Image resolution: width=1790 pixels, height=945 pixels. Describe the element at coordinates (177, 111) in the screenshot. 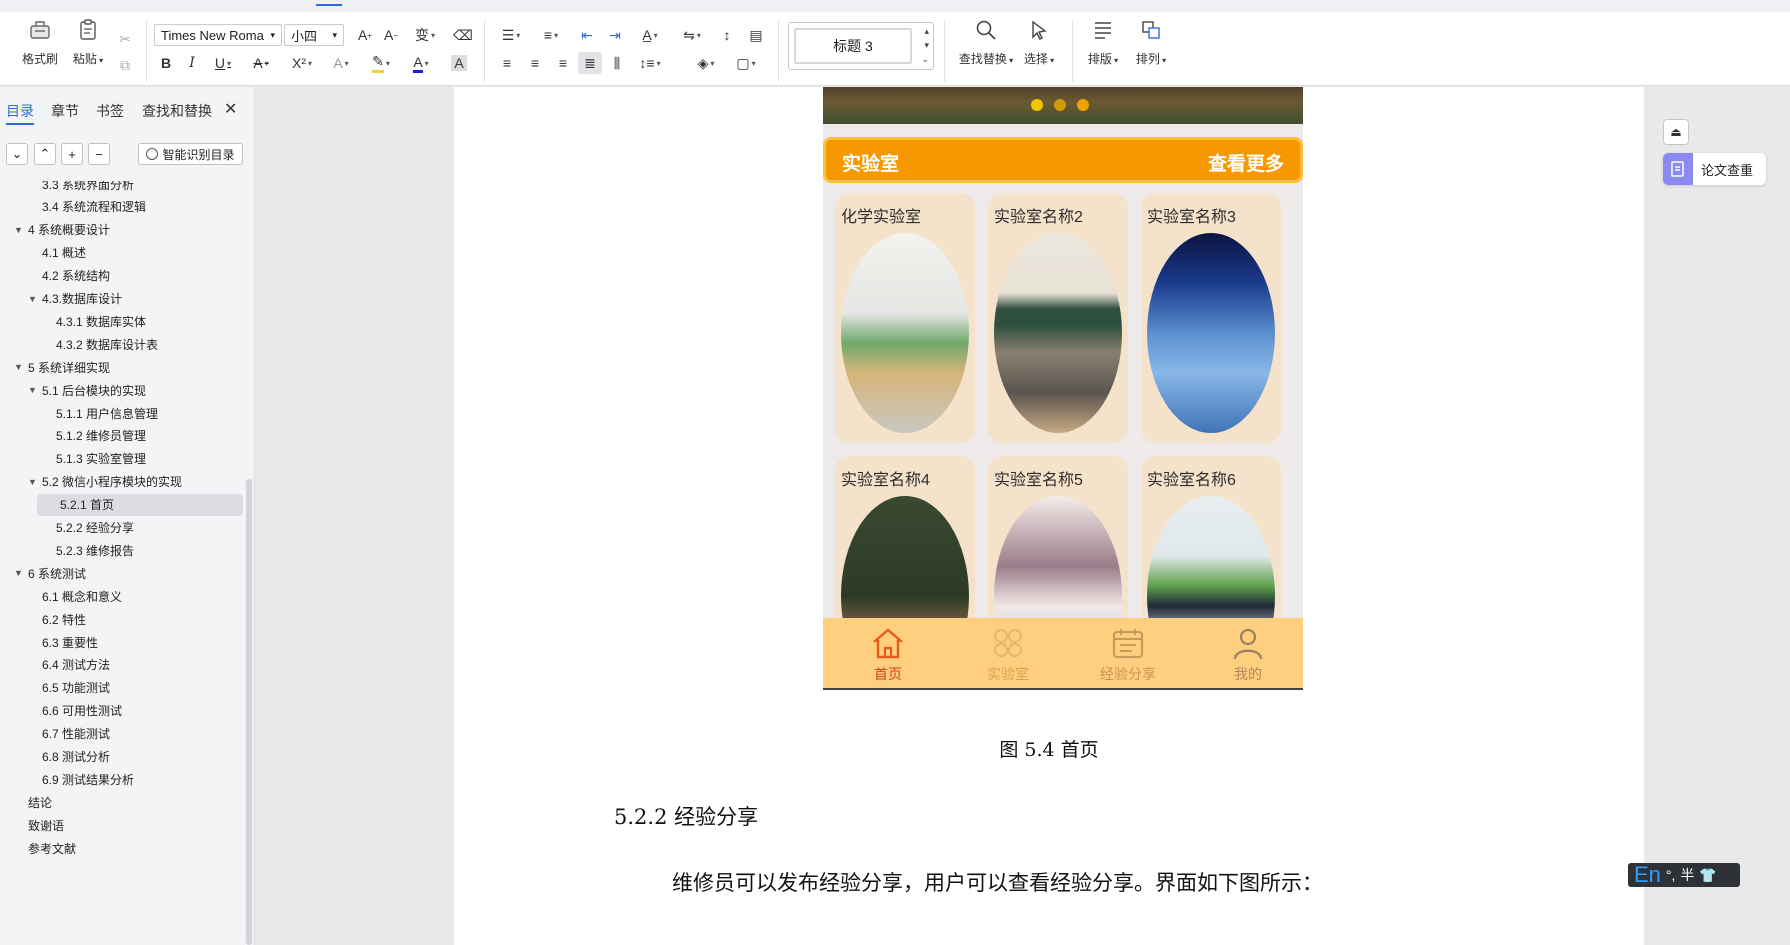

I see `tab-find-replace: 查找和替换` at that location.